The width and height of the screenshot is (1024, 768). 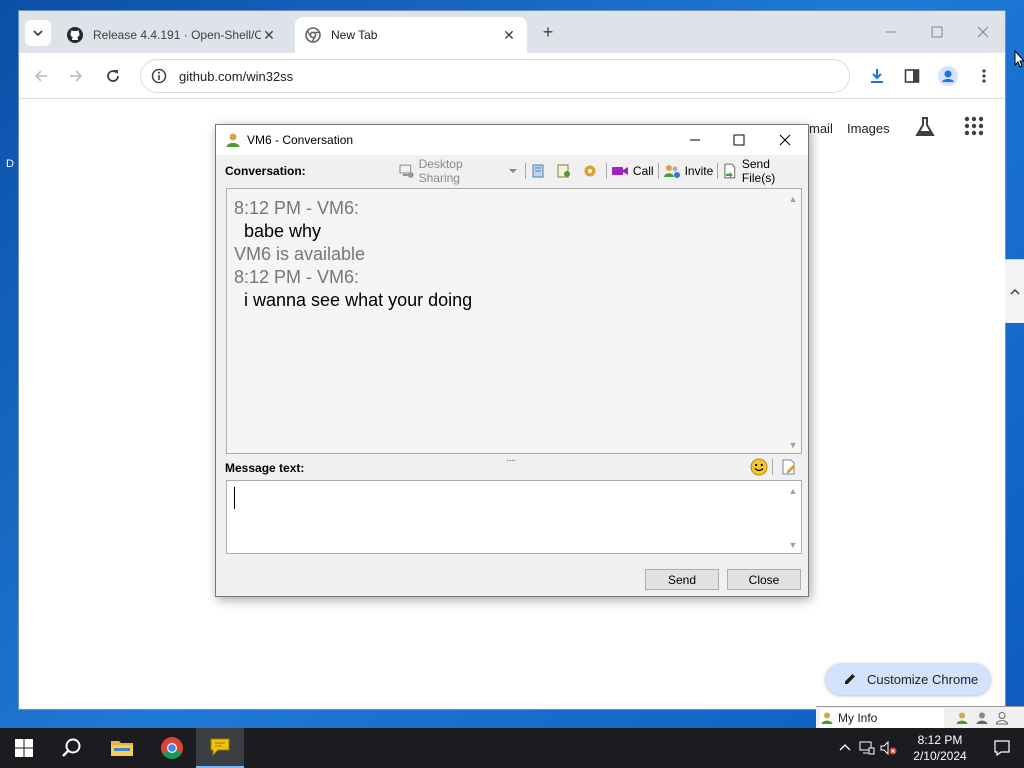 I want to click on browser-toolbar: github.com/win32ss, so click(x=512, y=76).